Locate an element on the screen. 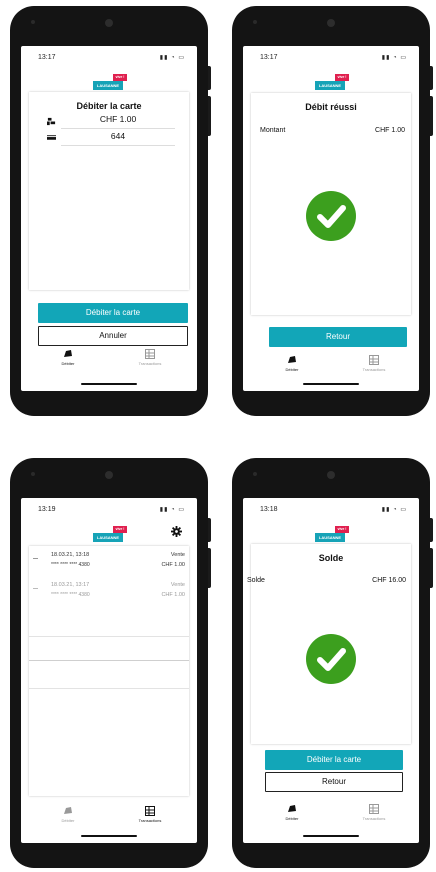 The image size is (436, 872). card-code-field: 644 is located at coordinates (118, 138).